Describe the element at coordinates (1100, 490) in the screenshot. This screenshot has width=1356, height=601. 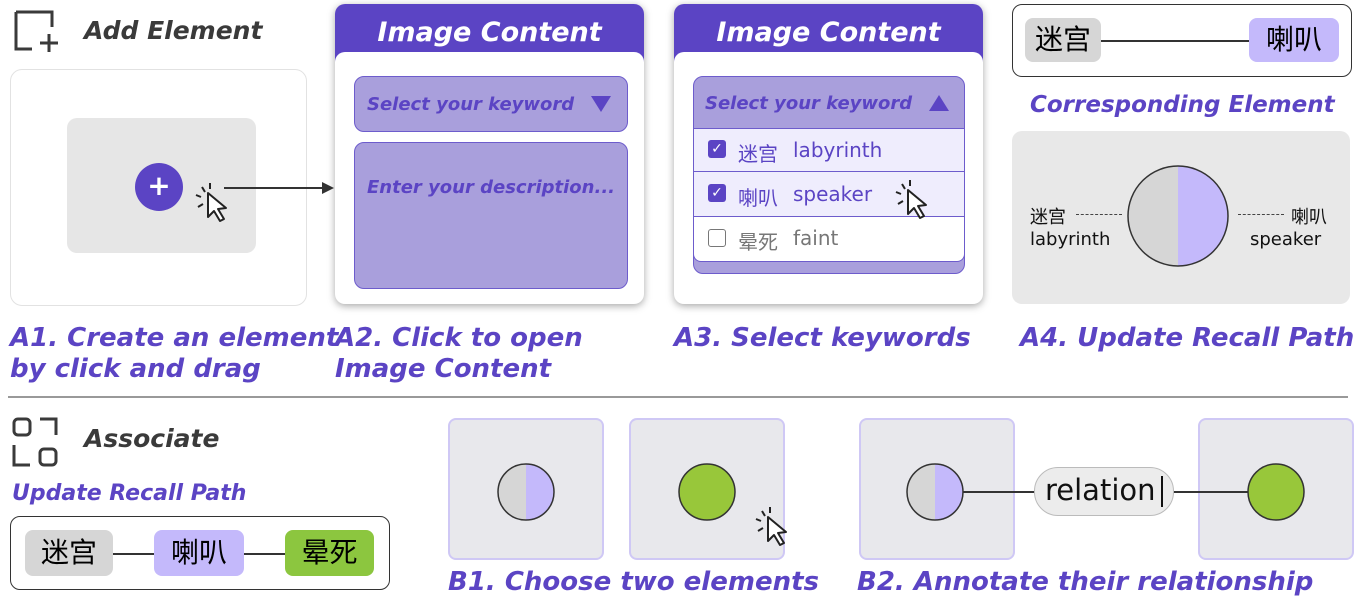
I see `relation-text: relation` at that location.